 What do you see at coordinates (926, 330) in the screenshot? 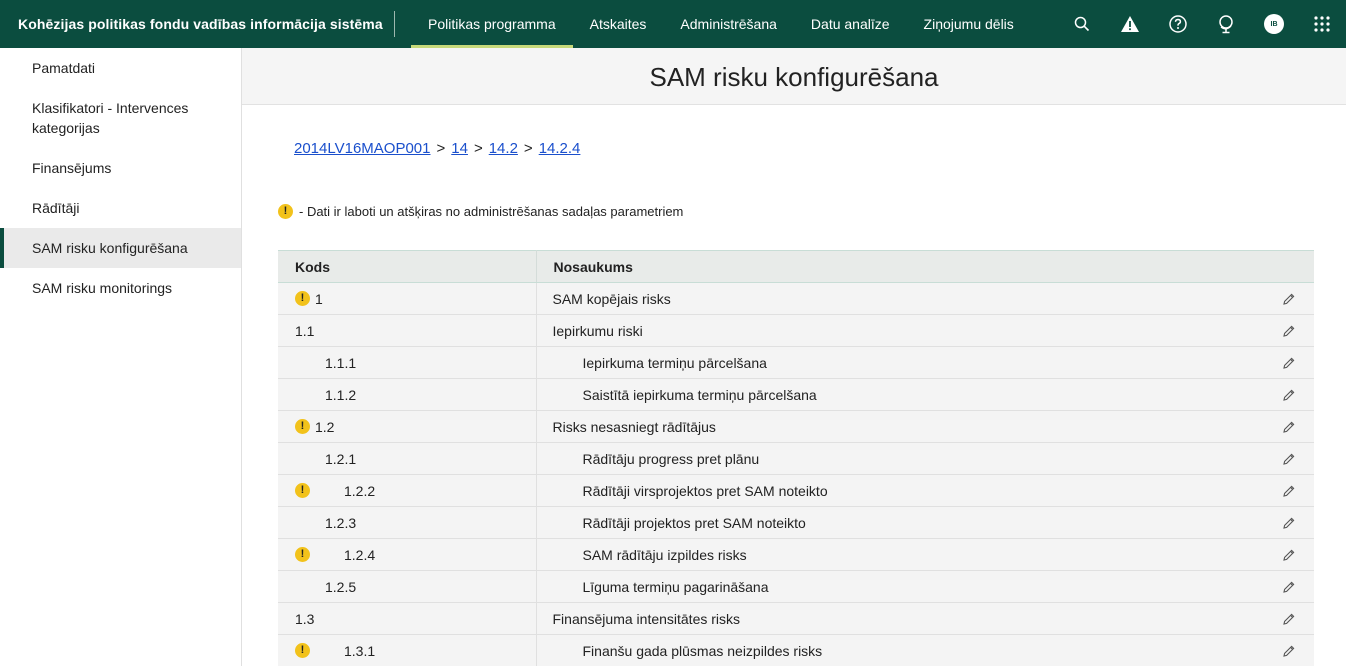
I see `name-cell-content: Iepirkumu riski` at bounding box center [926, 330].